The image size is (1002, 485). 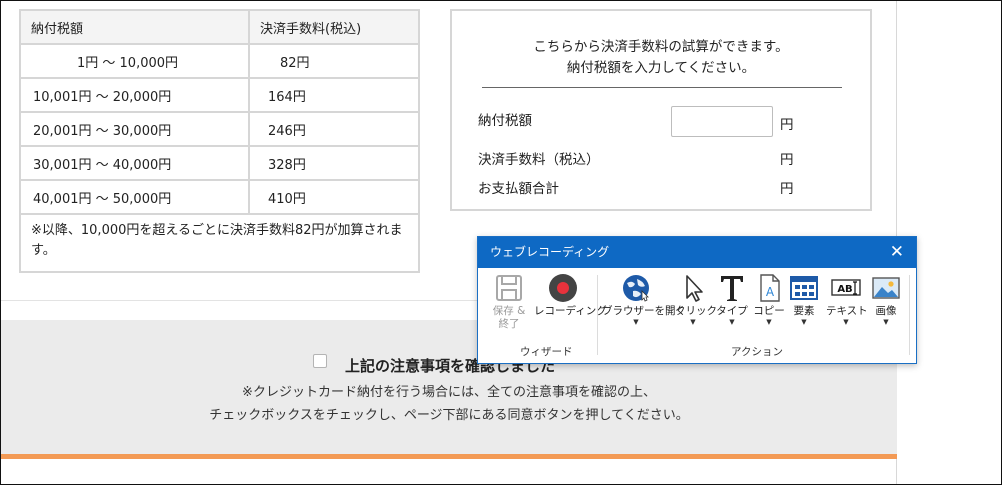 I want to click on type-button: タイプ ▼, so click(x=732, y=299).